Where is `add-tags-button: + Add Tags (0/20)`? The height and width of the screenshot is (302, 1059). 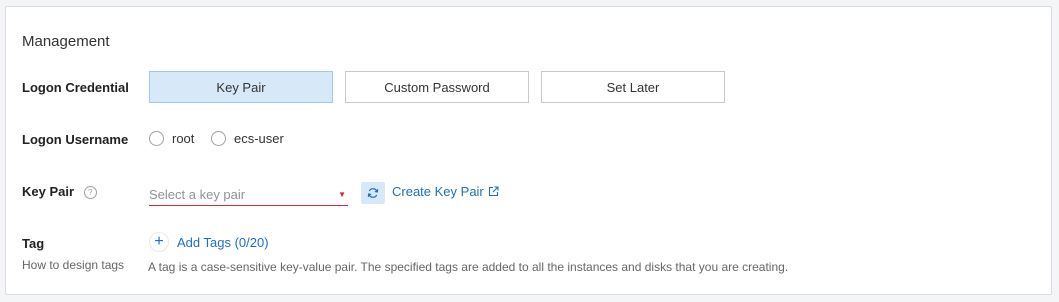 add-tags-button: + Add Tags (0/20) is located at coordinates (209, 242).